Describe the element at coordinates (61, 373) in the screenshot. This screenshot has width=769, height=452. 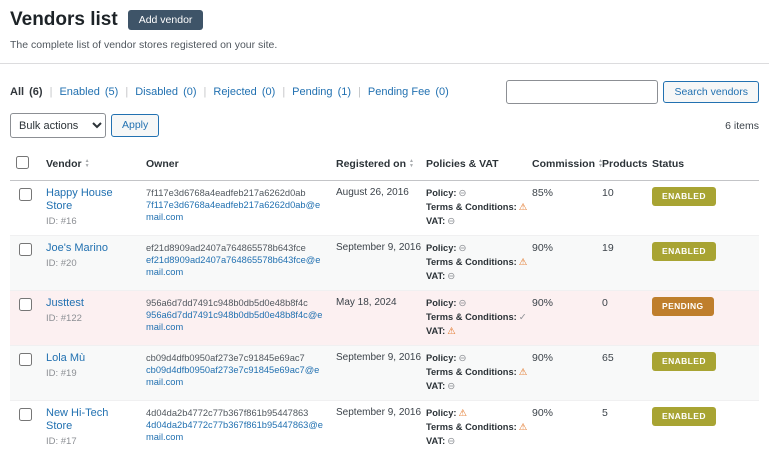
I see `vendor-id: ID: #19` at that location.